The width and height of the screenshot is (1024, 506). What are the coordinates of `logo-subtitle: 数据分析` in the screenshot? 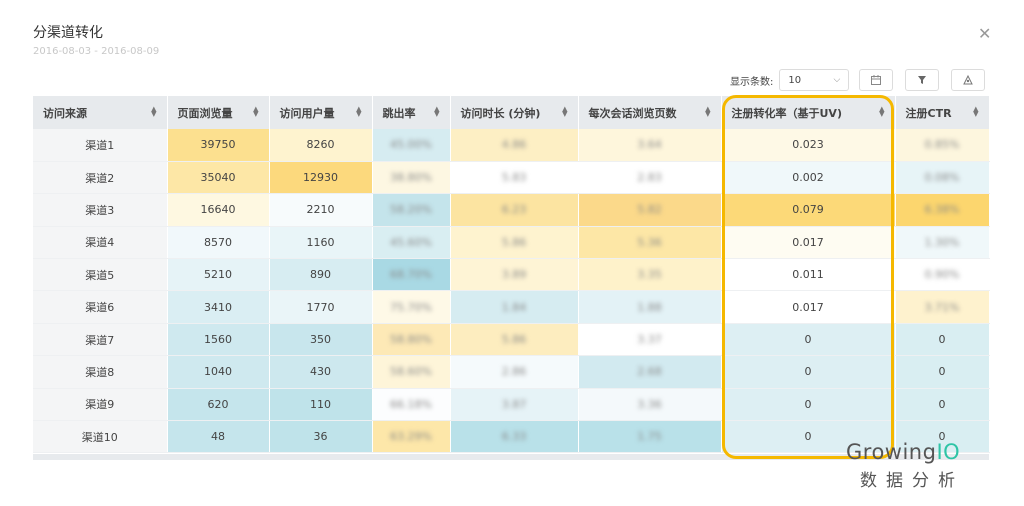 It's located at (912, 481).